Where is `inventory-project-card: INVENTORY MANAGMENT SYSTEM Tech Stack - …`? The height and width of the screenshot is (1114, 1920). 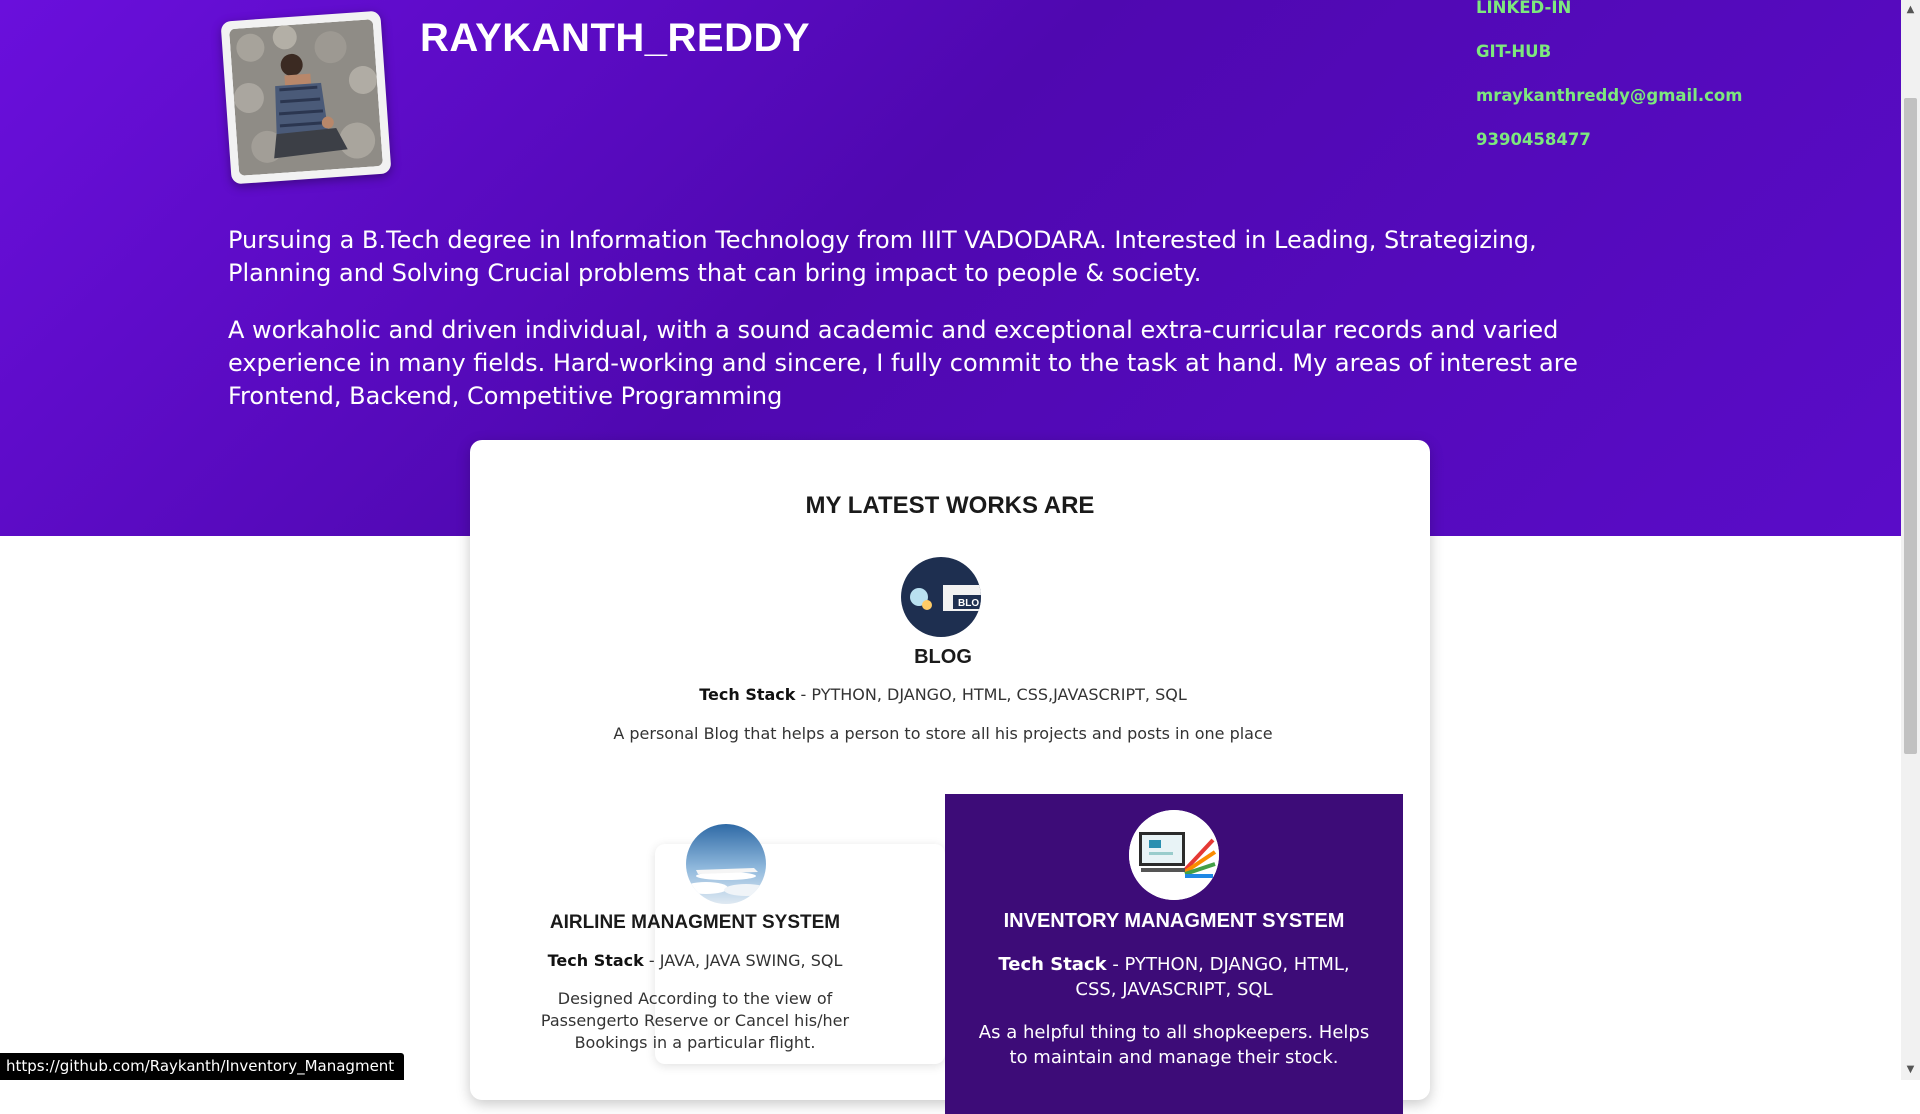
inventory-project-card: INVENTORY MANAGMENT SYSTEM Tech Stack - … is located at coordinates (1174, 954).